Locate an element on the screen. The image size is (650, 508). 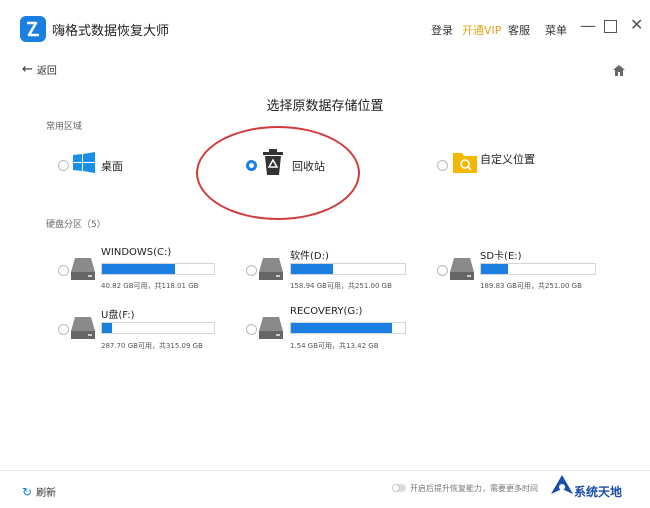
minimize-icon: — is located at coordinates (588, 25).